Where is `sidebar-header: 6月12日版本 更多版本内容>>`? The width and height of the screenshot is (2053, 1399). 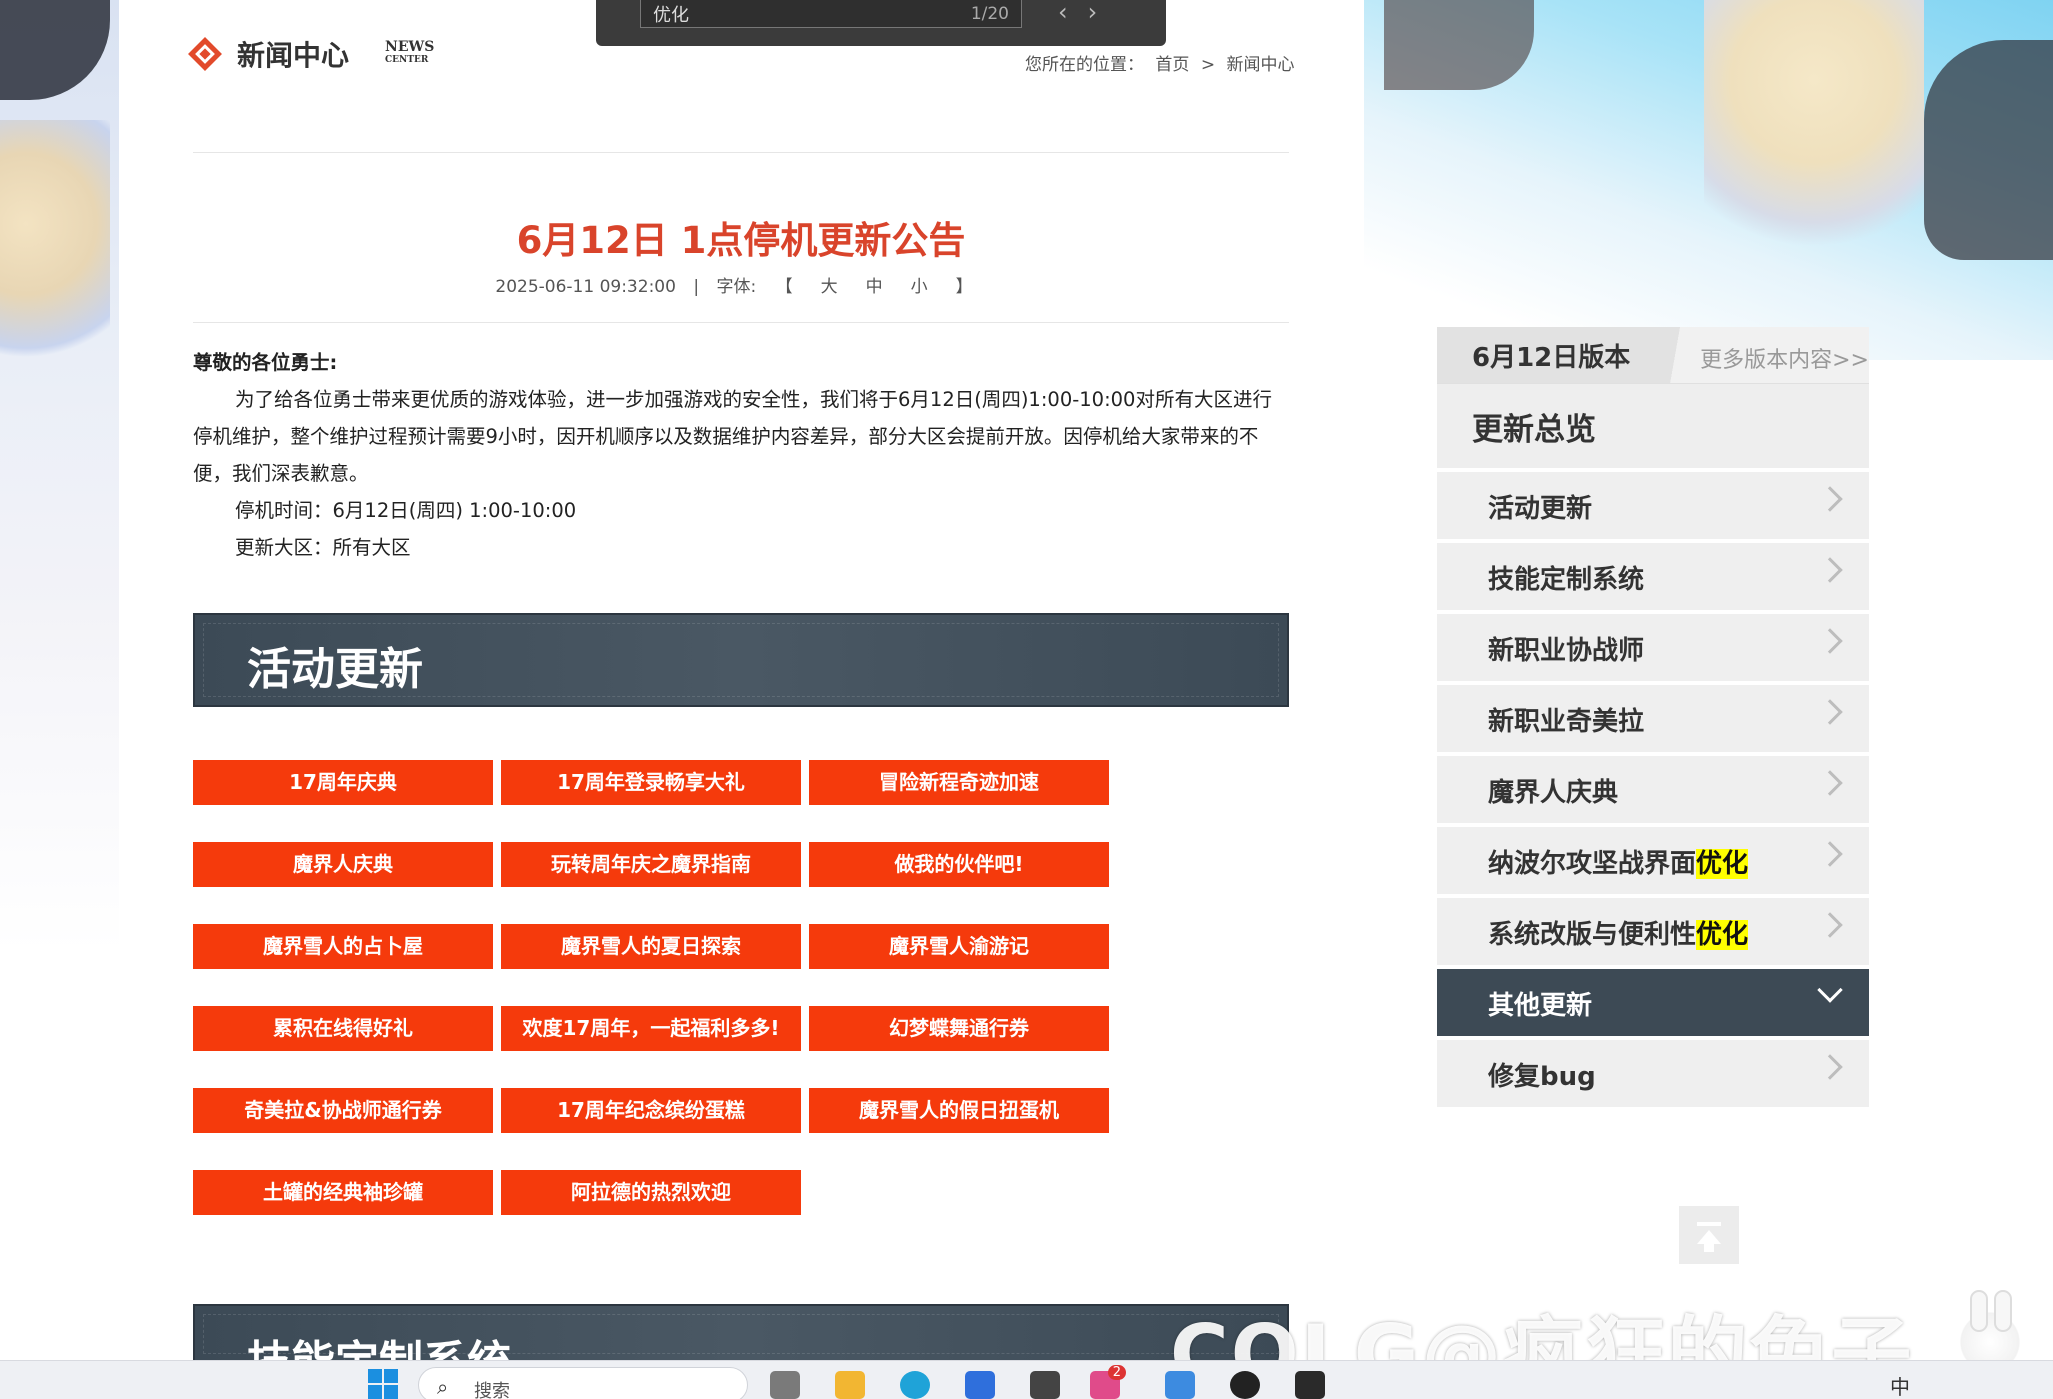
sidebar-header: 6月12日版本 更多版本内容>> is located at coordinates (1653, 355).